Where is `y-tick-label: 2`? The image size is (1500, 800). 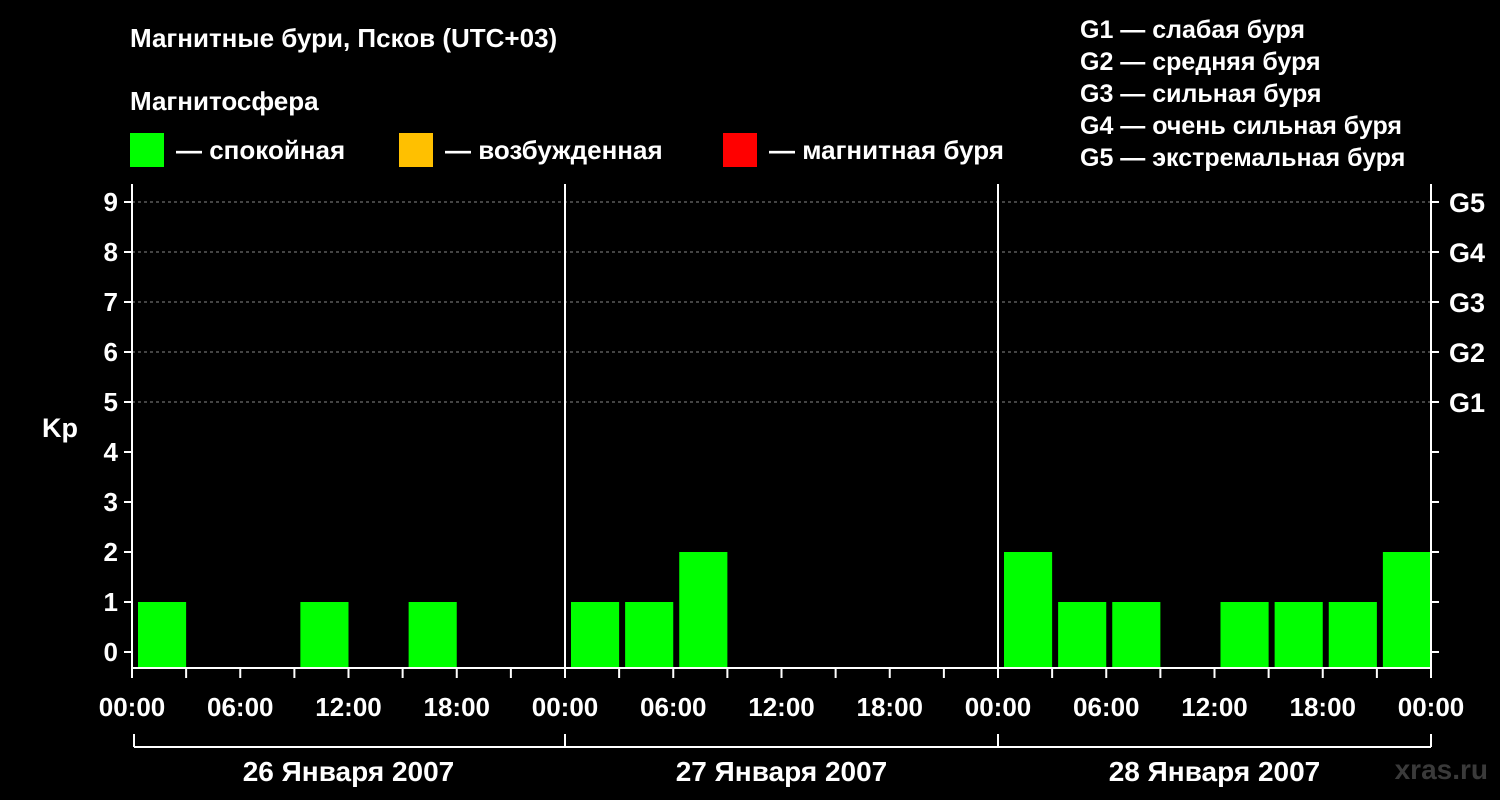
y-tick-label: 2 is located at coordinates (111, 552).